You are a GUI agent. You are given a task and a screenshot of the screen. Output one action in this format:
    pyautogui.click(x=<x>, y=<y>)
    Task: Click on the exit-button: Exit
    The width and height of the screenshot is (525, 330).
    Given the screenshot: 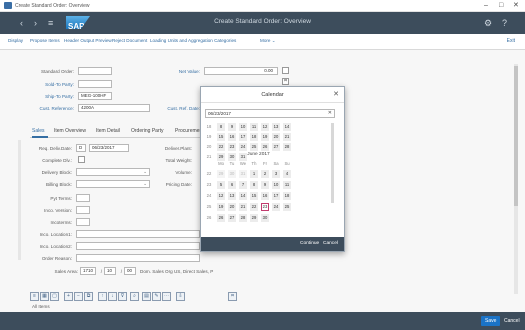 What is the action you would take?
    pyautogui.click(x=511, y=41)
    